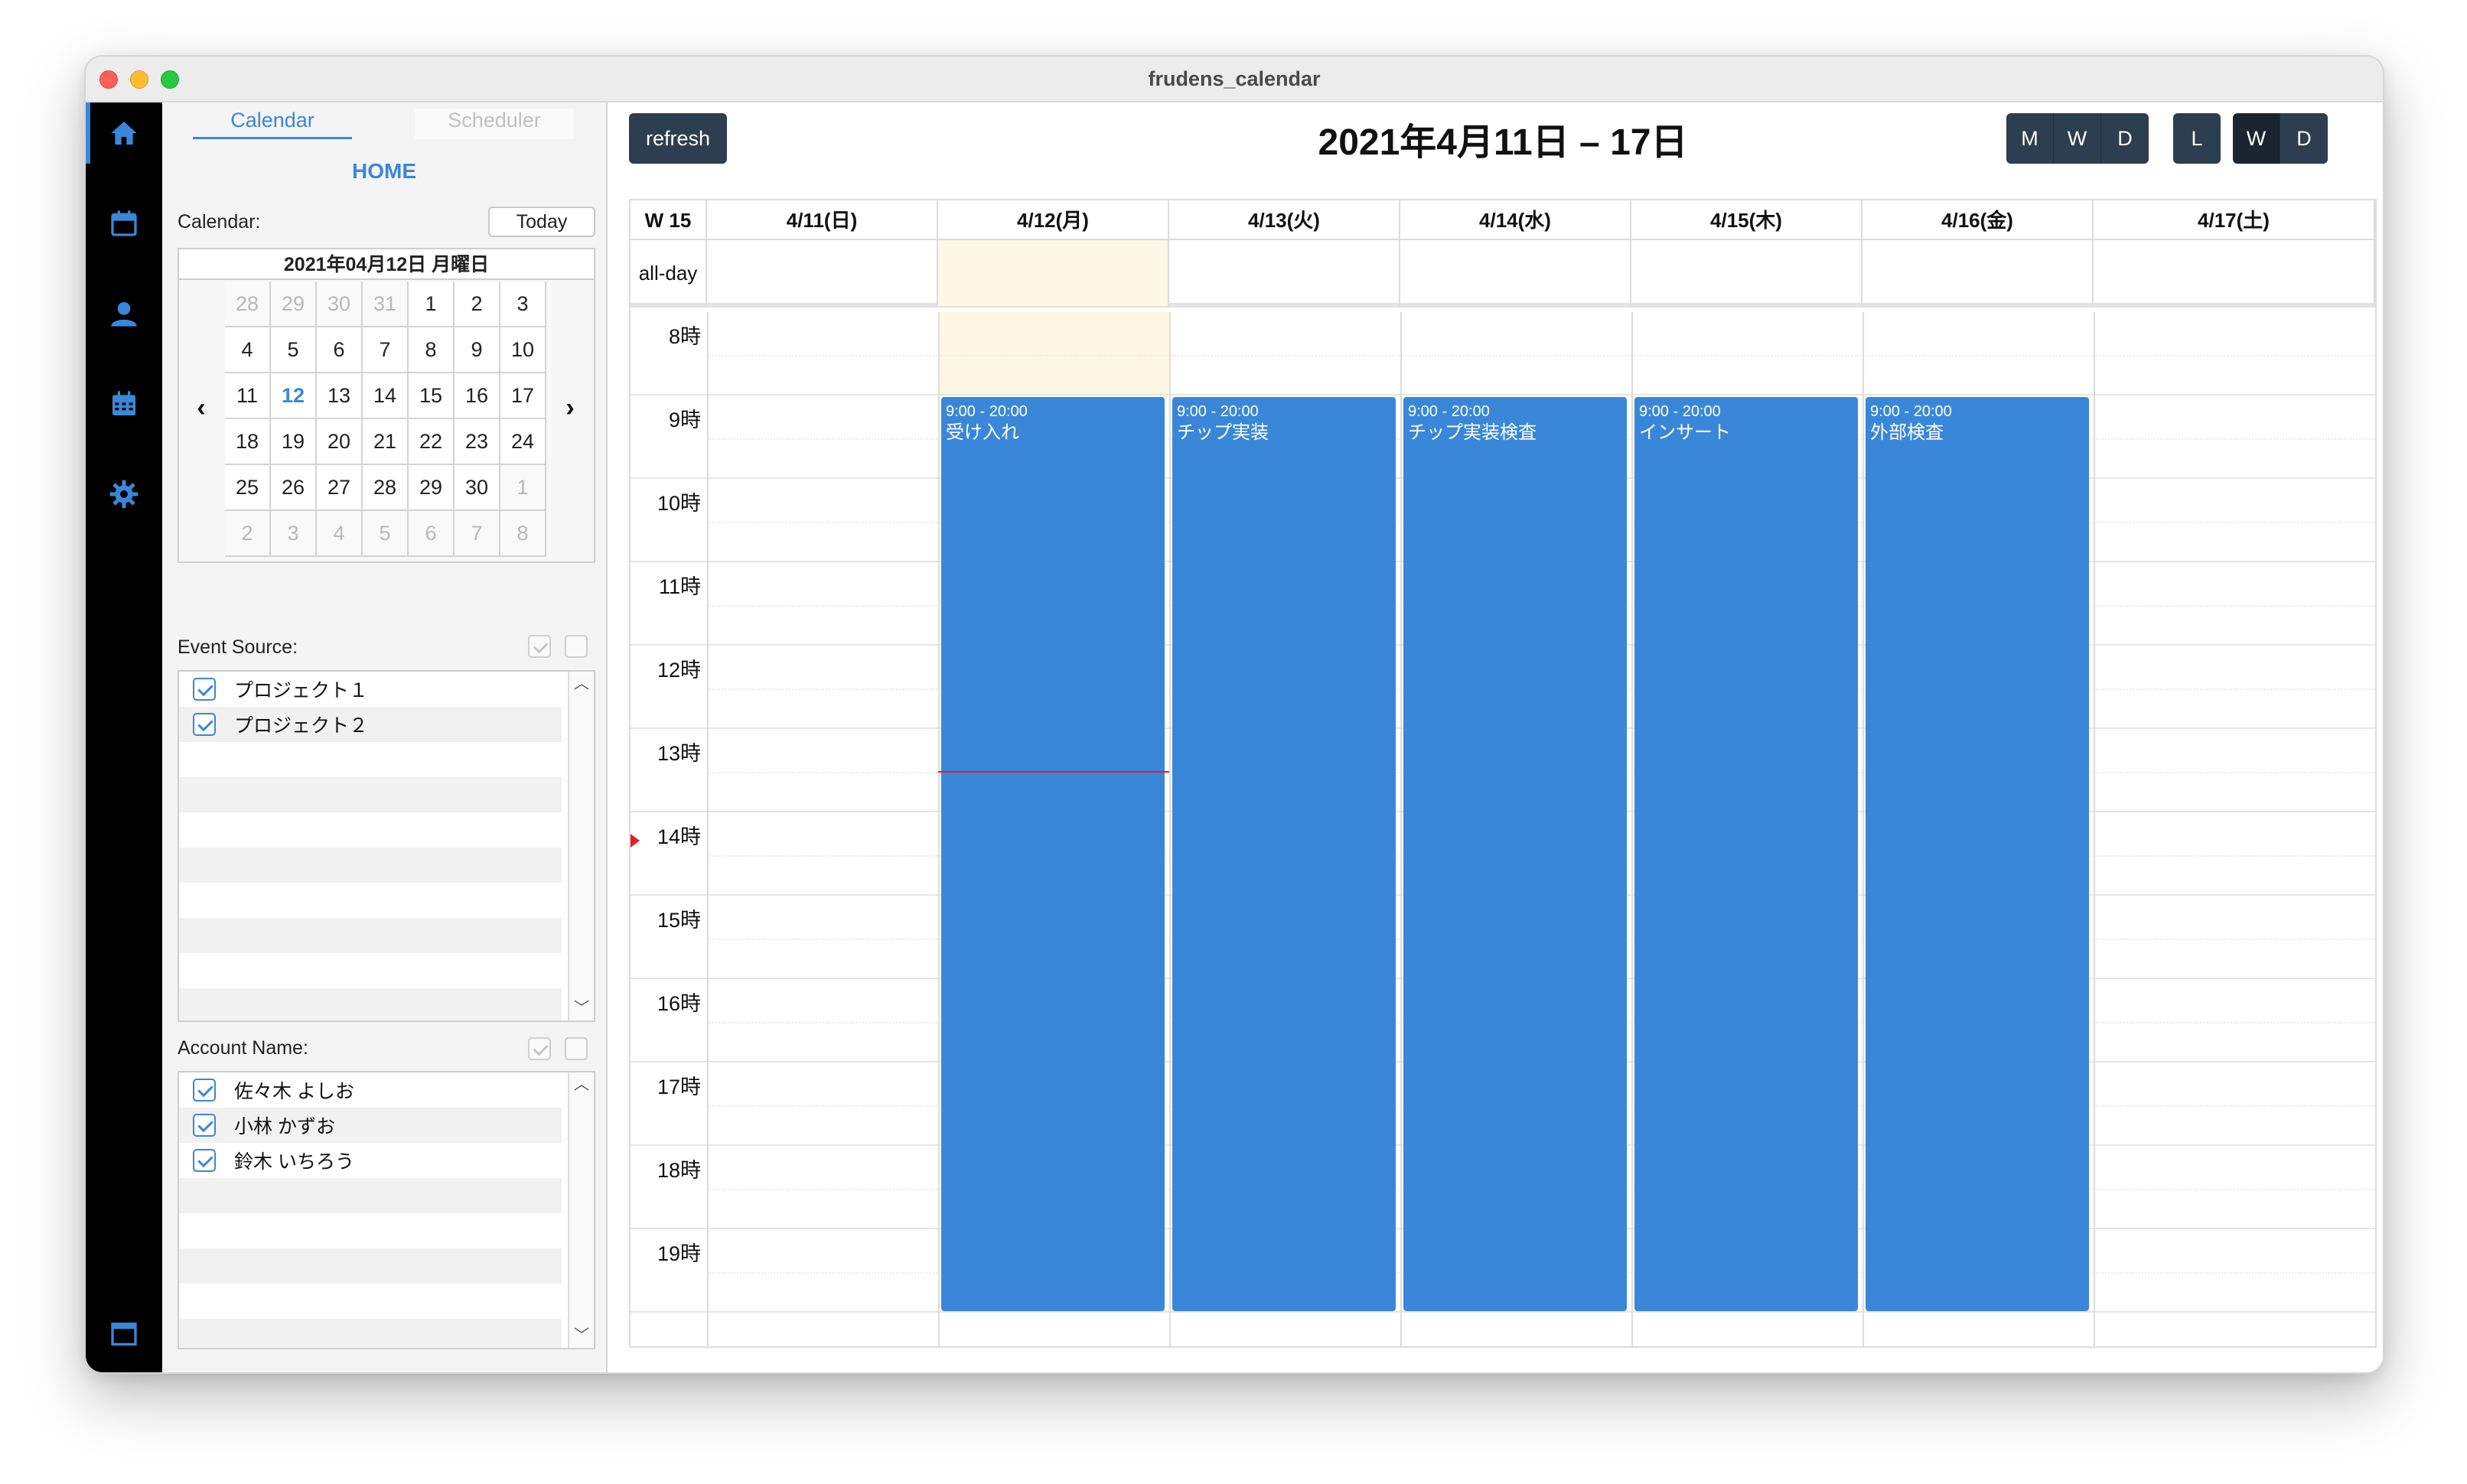  Describe the element at coordinates (1053, 220) in the screenshot. I see `day-header: 4/12(月)` at that location.